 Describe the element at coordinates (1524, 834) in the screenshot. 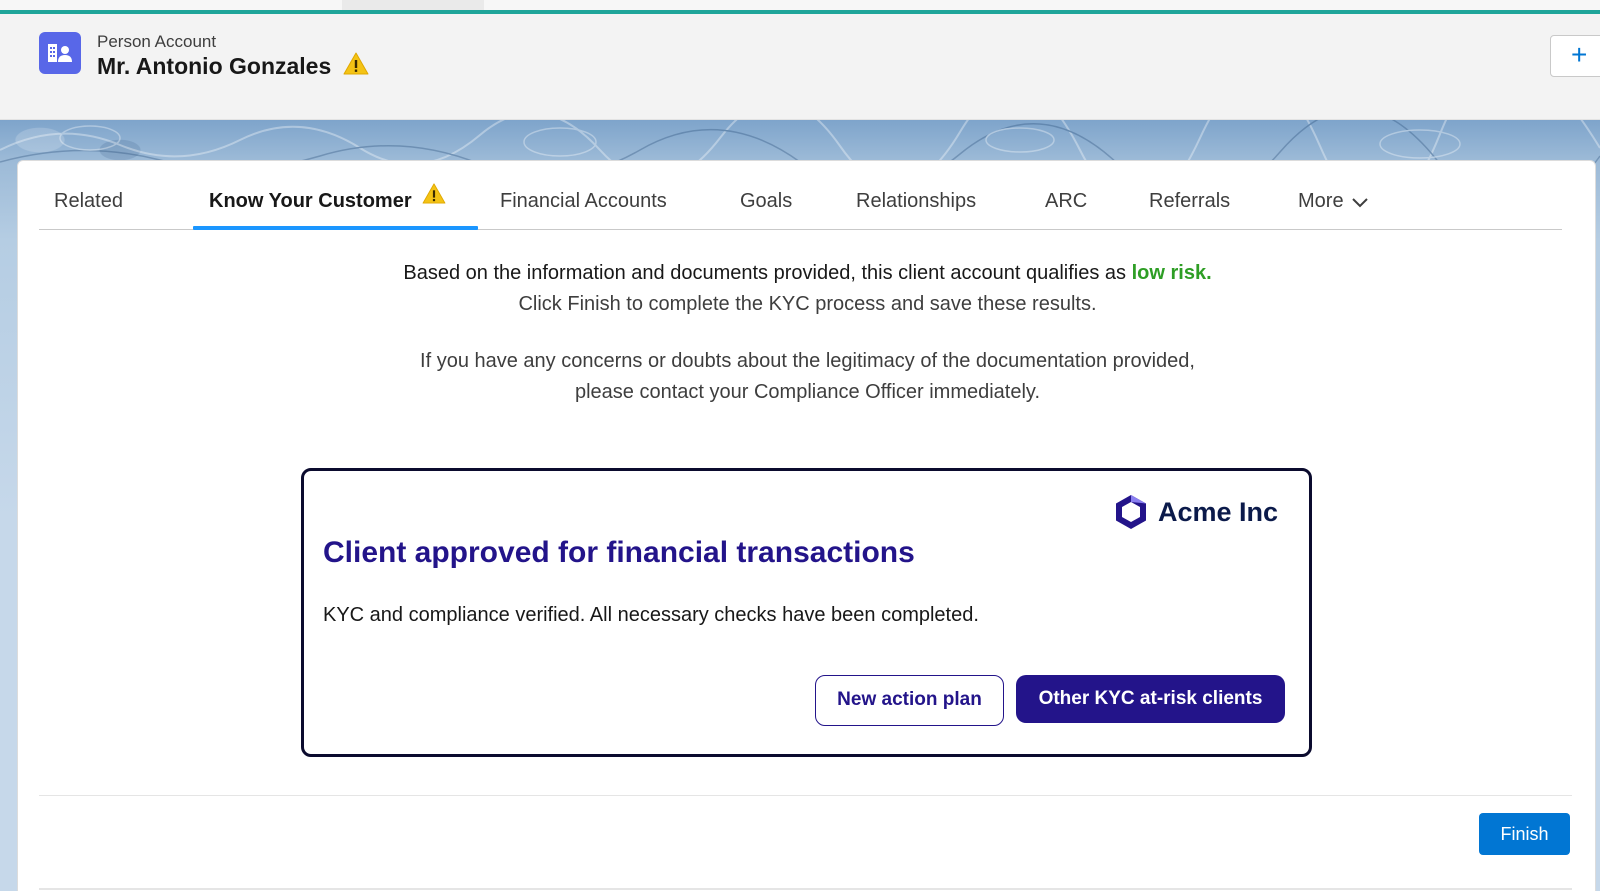

I see `finish-button: Finish` at that location.